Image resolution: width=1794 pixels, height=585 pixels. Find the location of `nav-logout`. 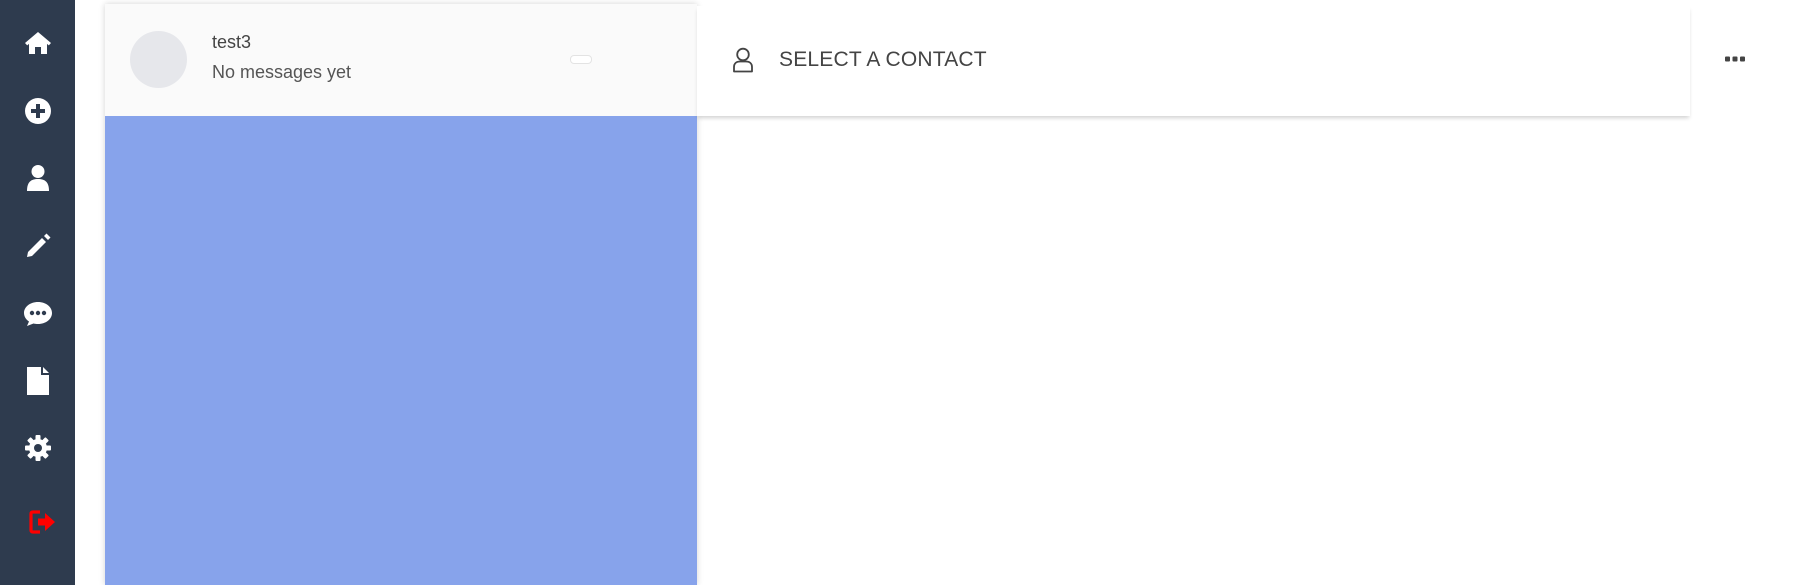

nav-logout is located at coordinates (42, 522).